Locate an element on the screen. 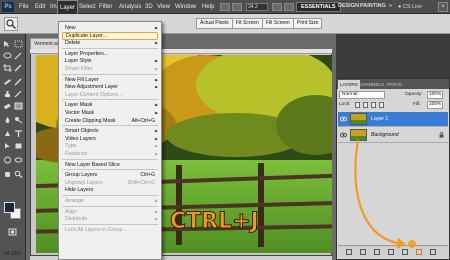 This screenshot has height=260, width=450. layer-thumbnail is located at coordinates (358, 135).